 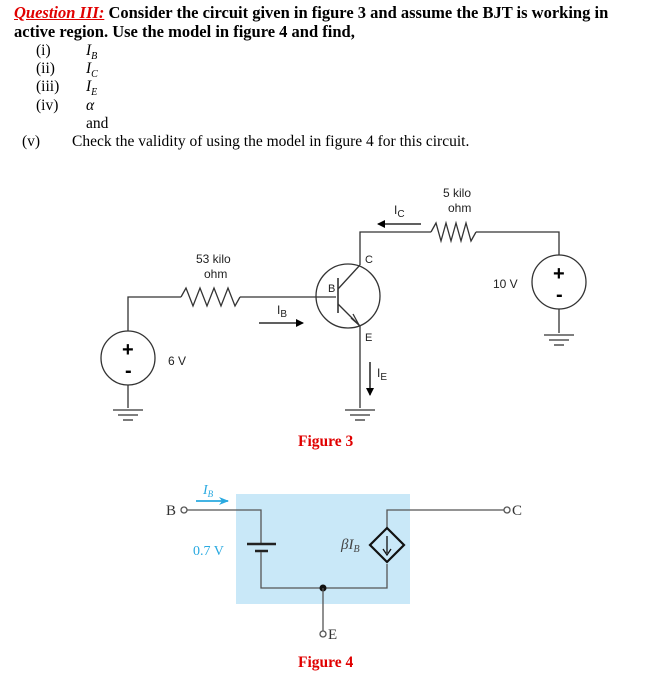 I want to click on terminal-c, so click(x=507, y=510).